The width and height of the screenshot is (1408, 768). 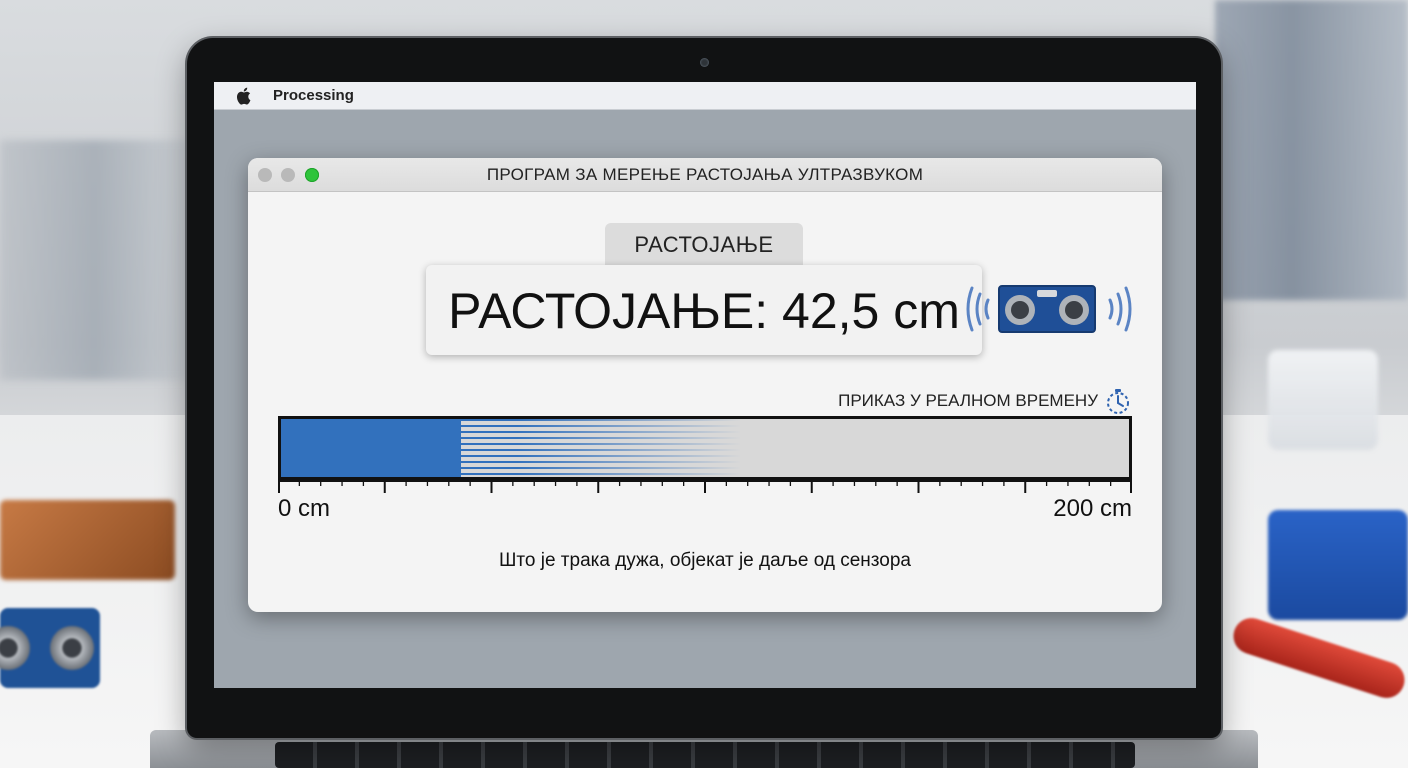 What do you see at coordinates (95, 260) in the screenshot?
I see `background-shelf-left` at bounding box center [95, 260].